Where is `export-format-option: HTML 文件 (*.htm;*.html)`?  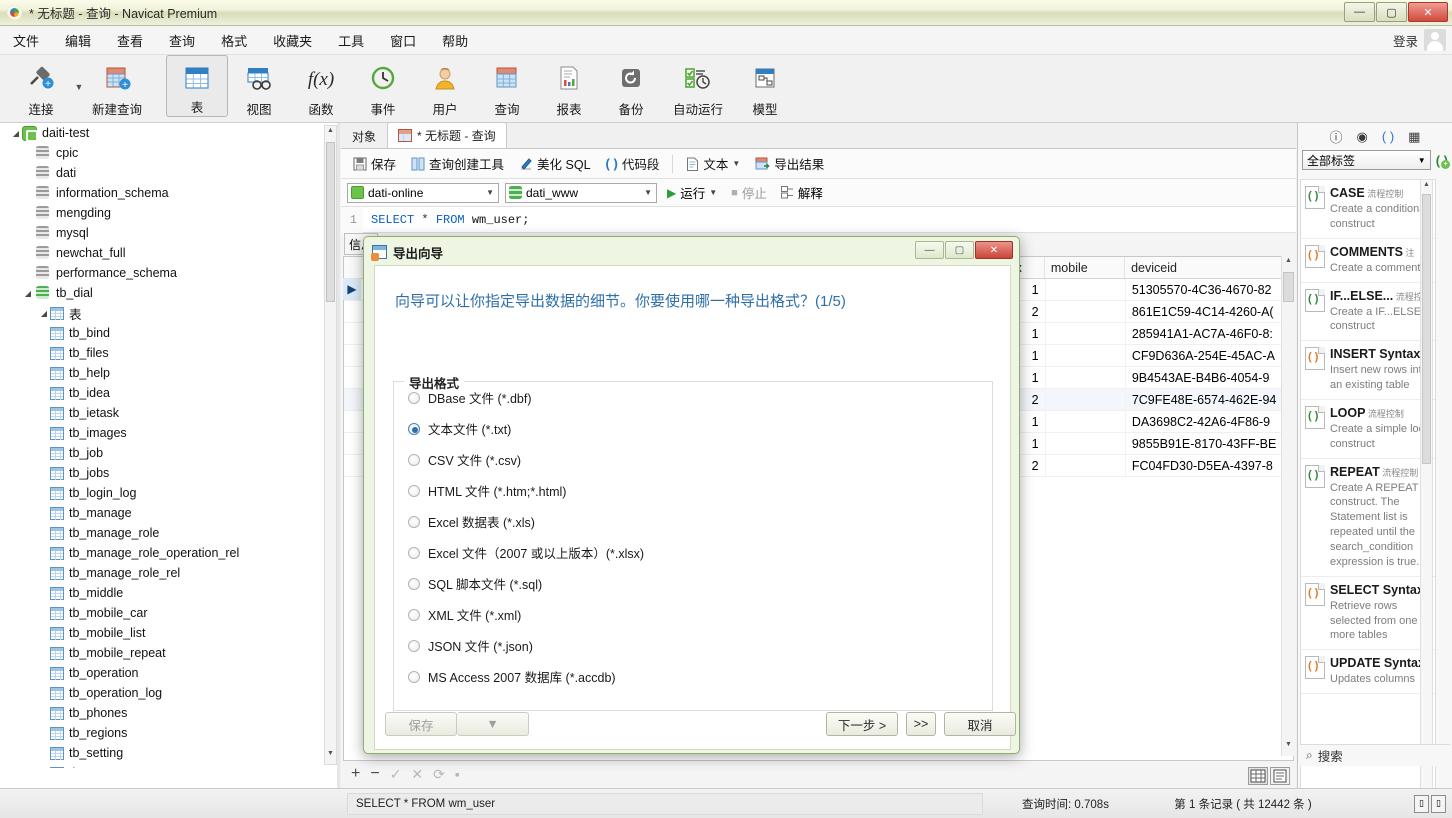
export-format-option: HTML 文件 (*.htm;*.html) is located at coordinates (693, 490).